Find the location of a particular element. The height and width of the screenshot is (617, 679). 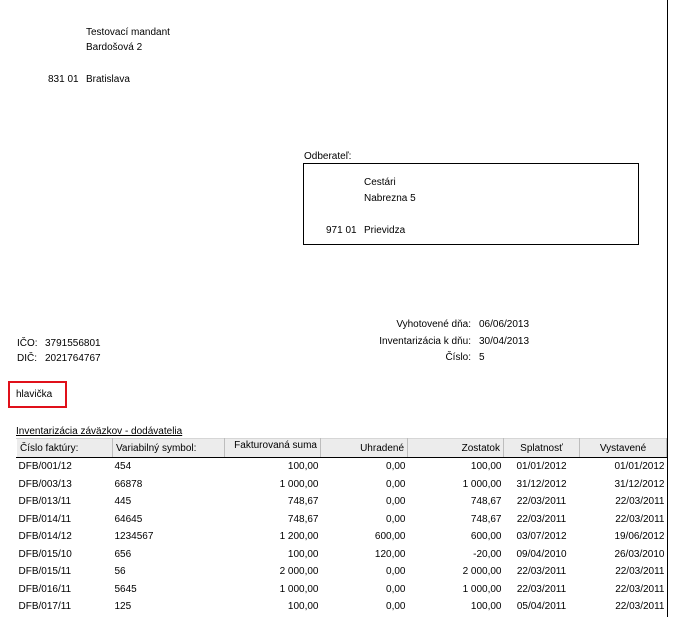

issued-value: 06/06/2013 is located at coordinates (504, 324).